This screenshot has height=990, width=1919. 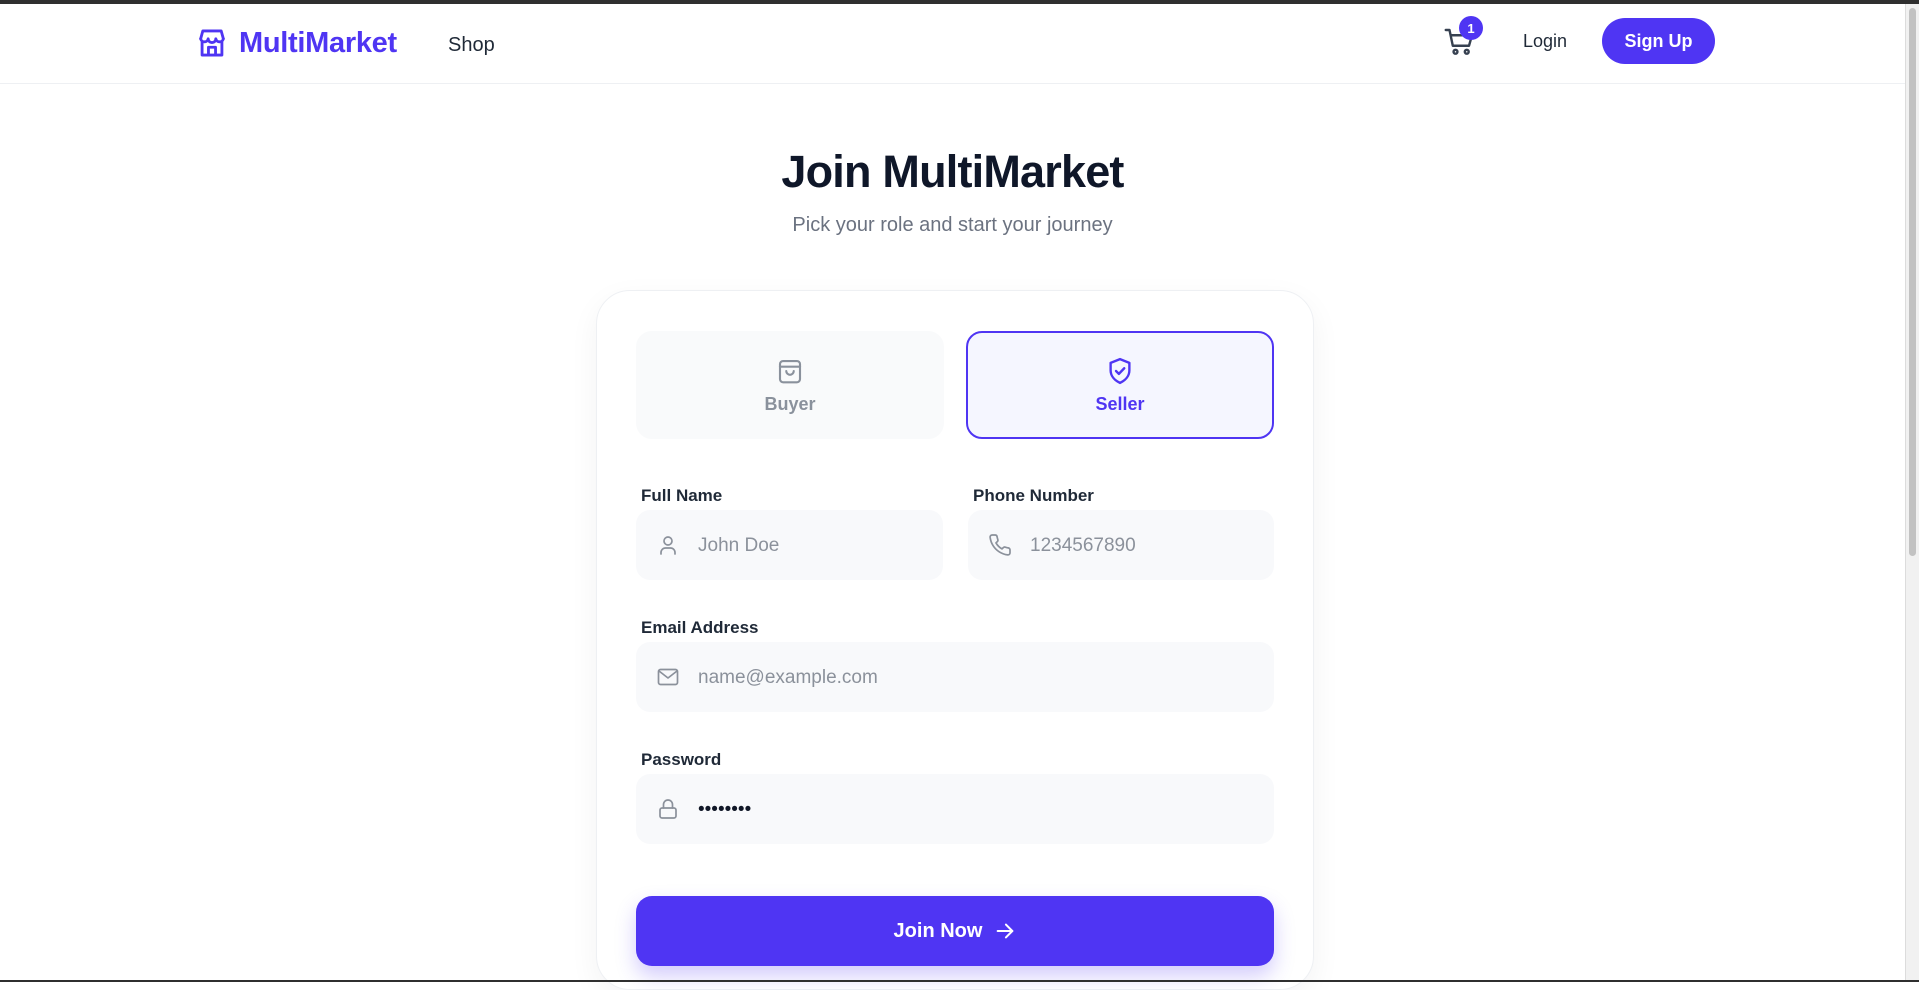 I want to click on user-icon, so click(x=668, y=545).